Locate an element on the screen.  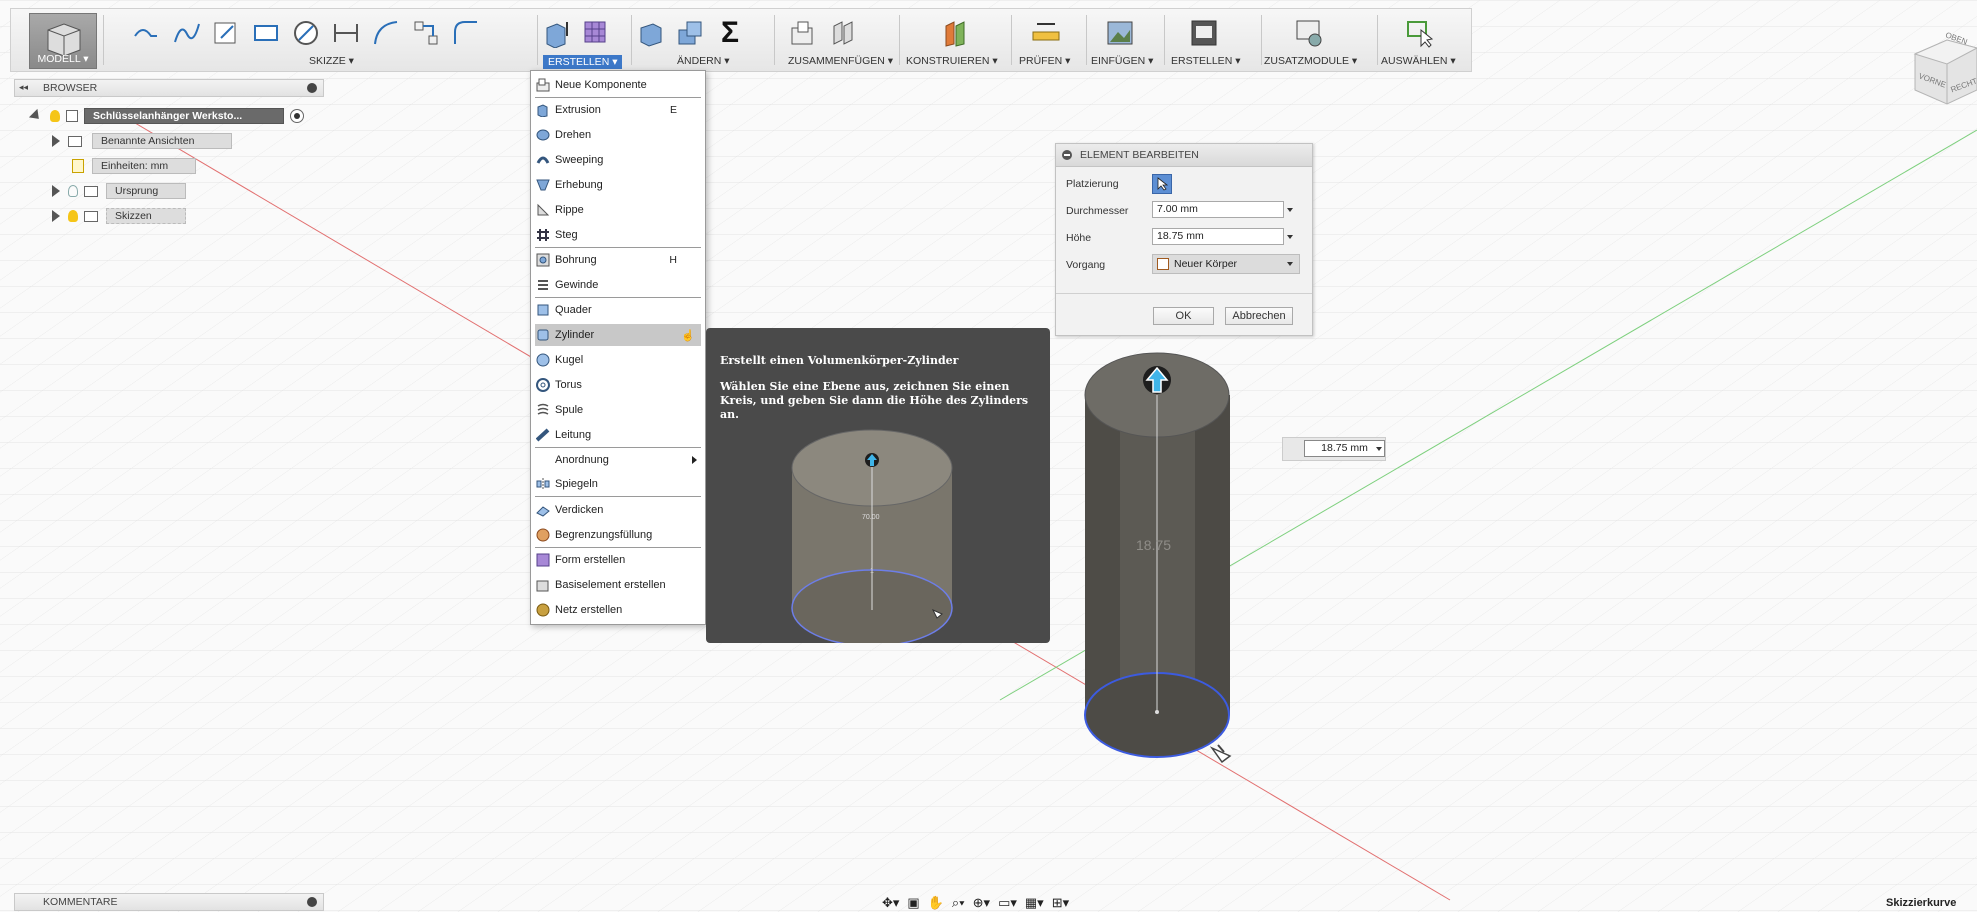
placement-select-button is located at coordinates (1162, 184).